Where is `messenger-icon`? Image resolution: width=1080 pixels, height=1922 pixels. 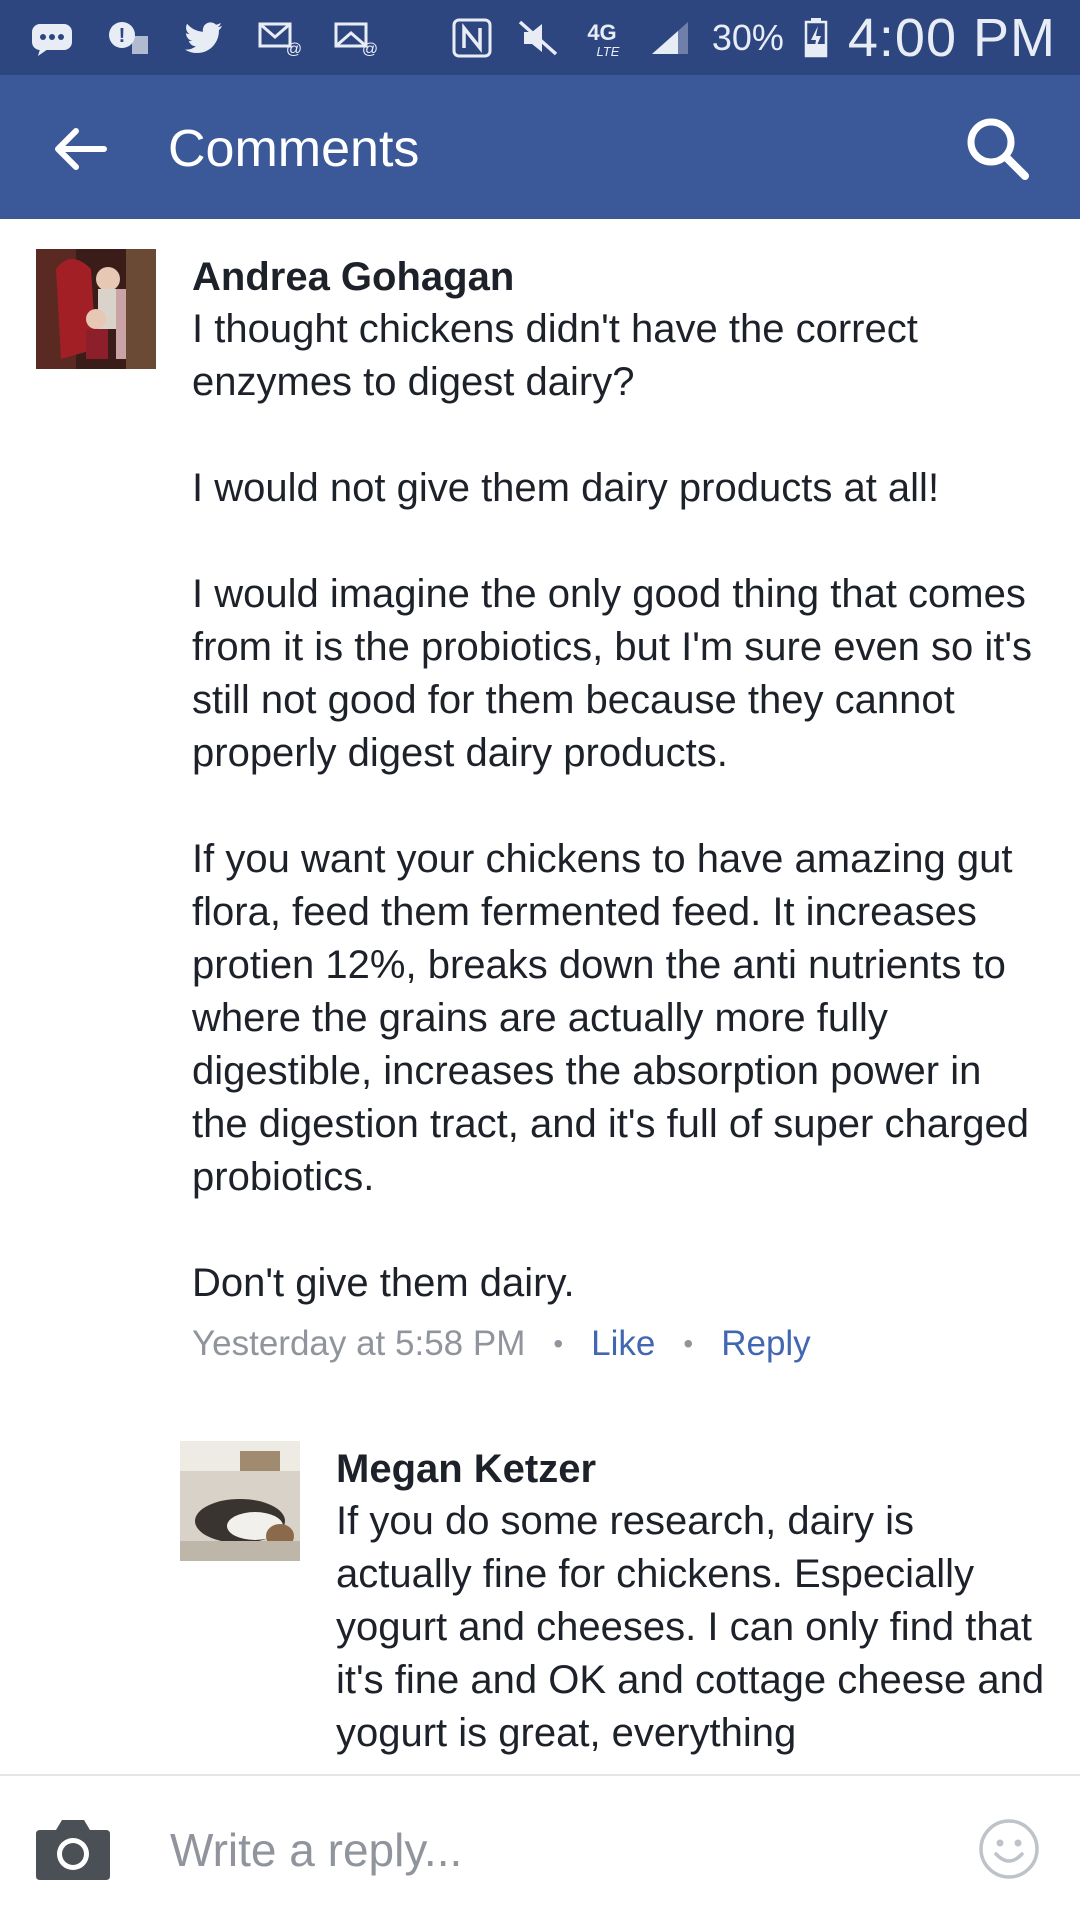 messenger-icon is located at coordinates (52, 38).